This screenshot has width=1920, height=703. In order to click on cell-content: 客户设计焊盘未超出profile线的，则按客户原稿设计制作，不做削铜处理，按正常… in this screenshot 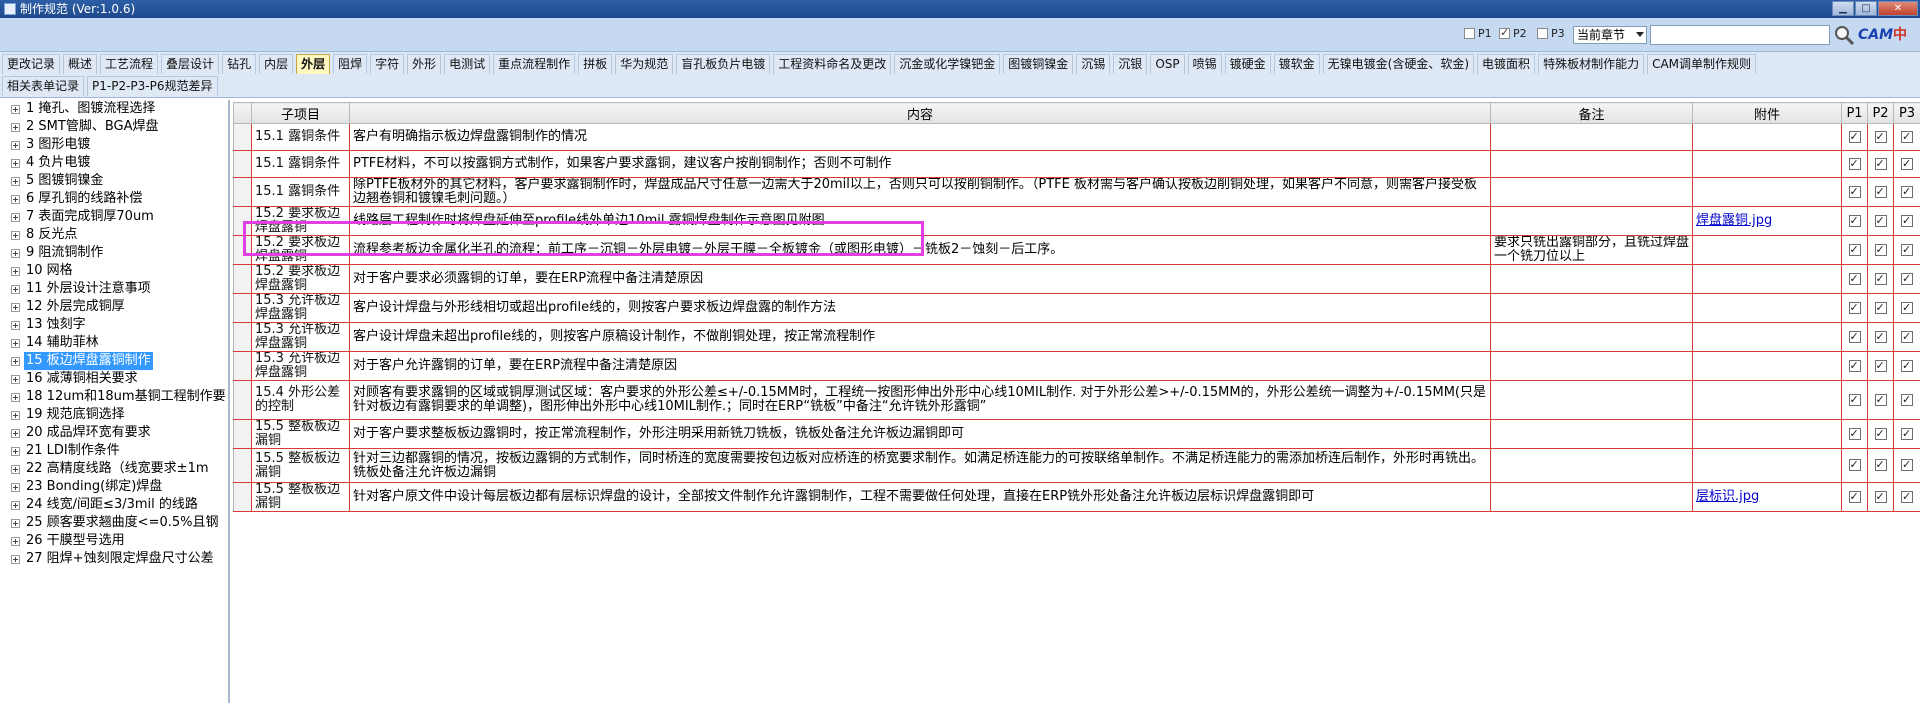, I will do `click(920, 337)`.